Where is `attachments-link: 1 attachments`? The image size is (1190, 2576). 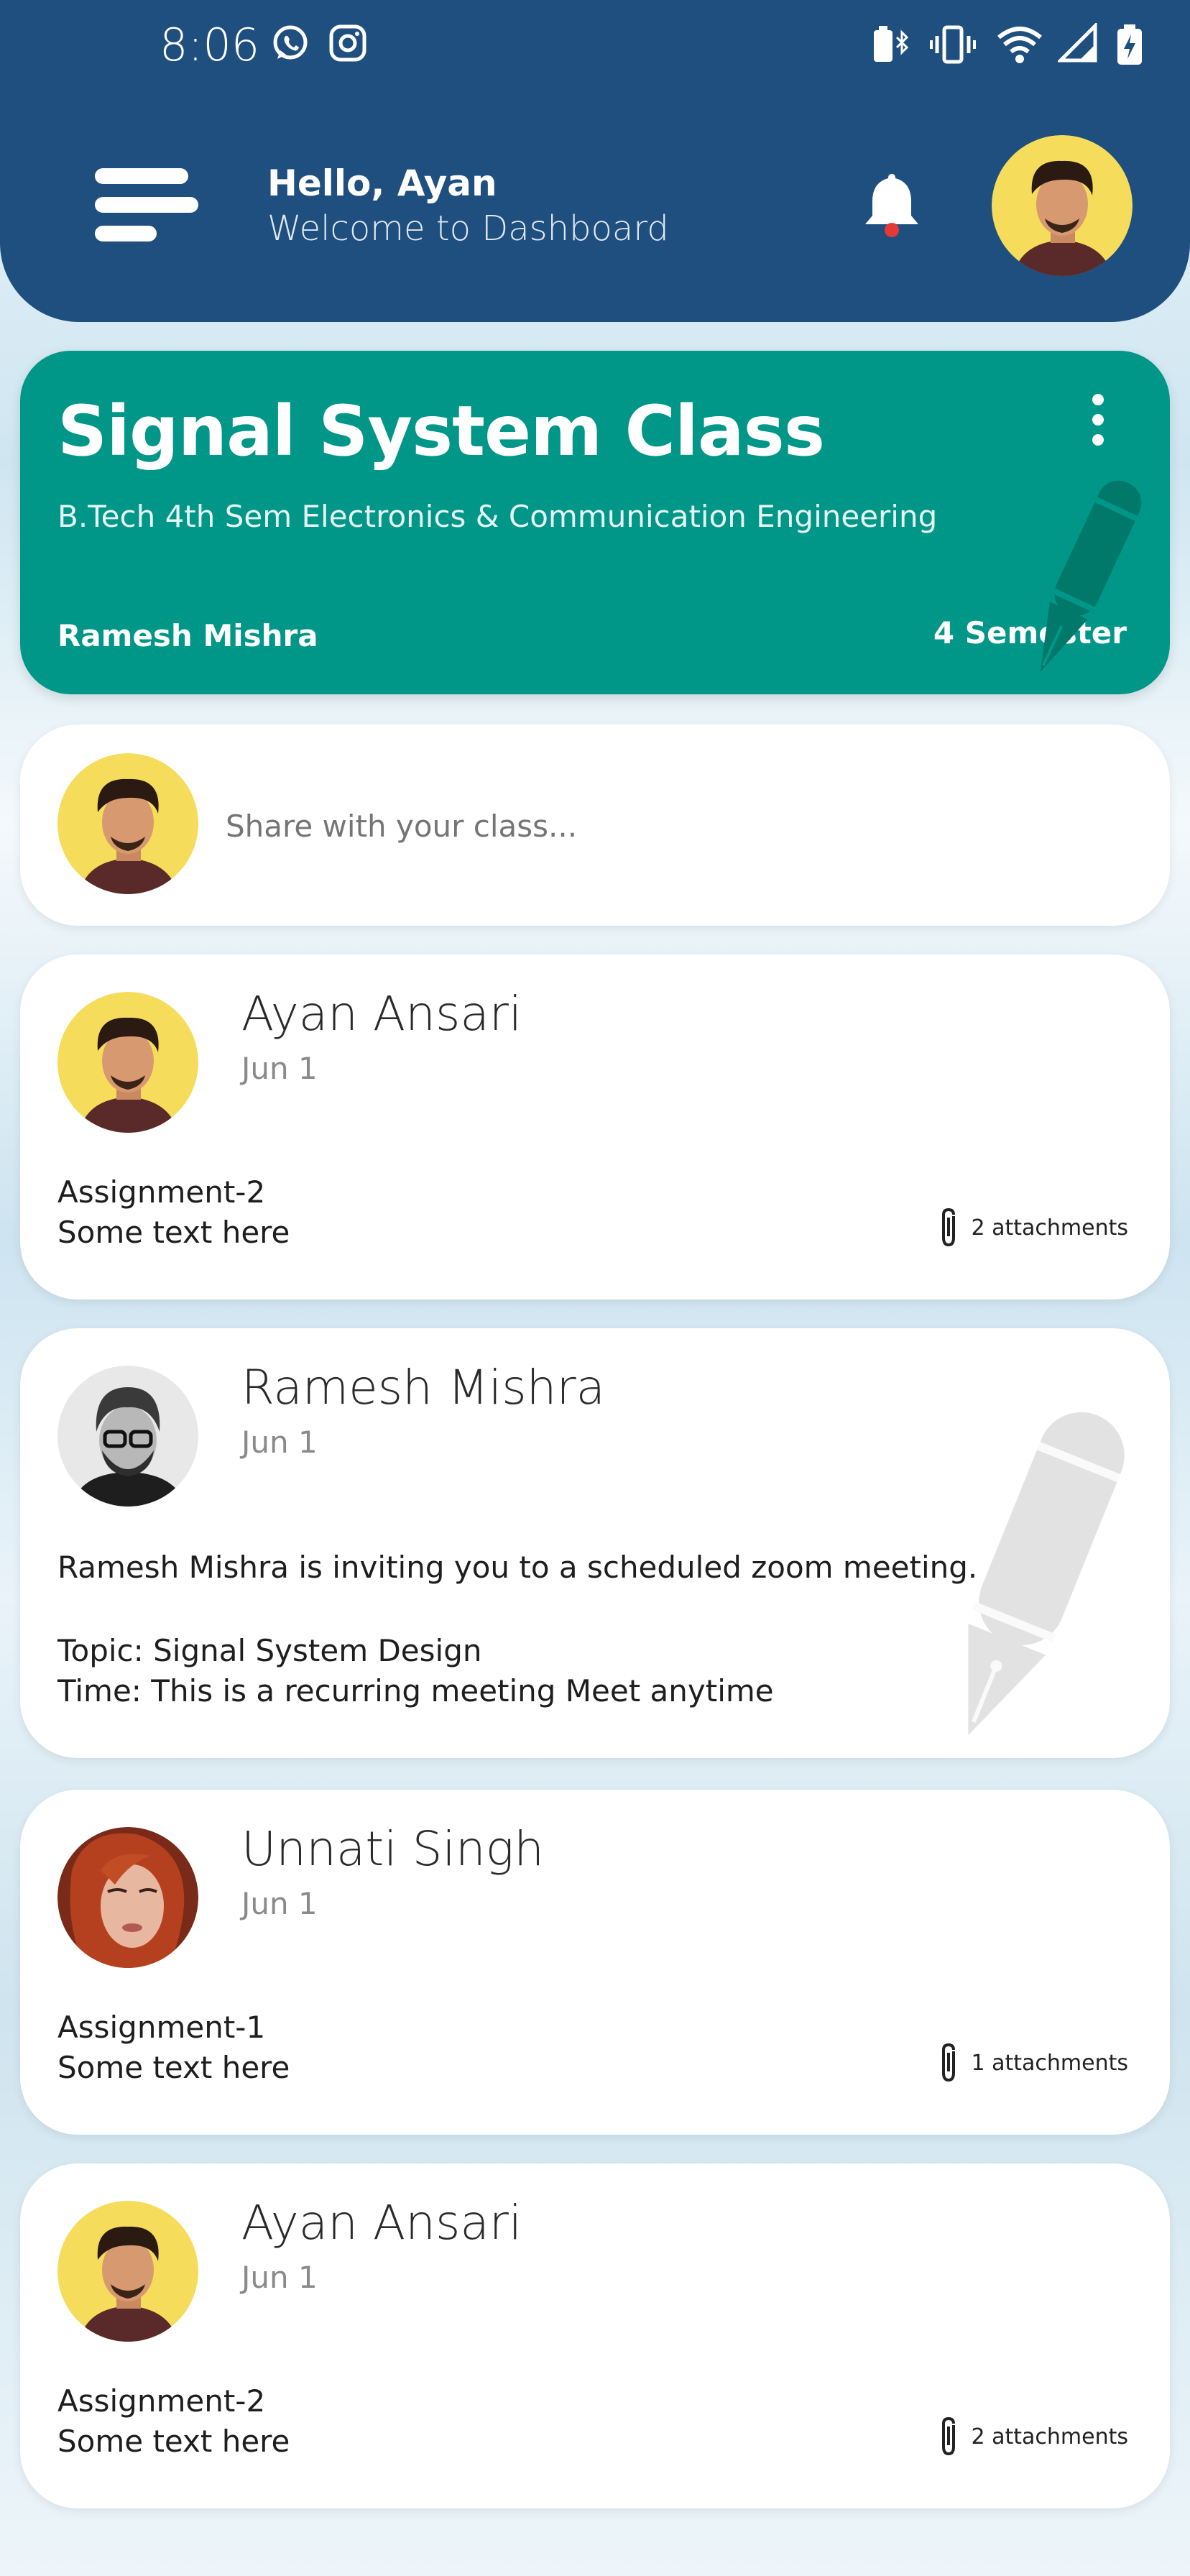 attachments-link: 1 attachments is located at coordinates (1032, 2062).